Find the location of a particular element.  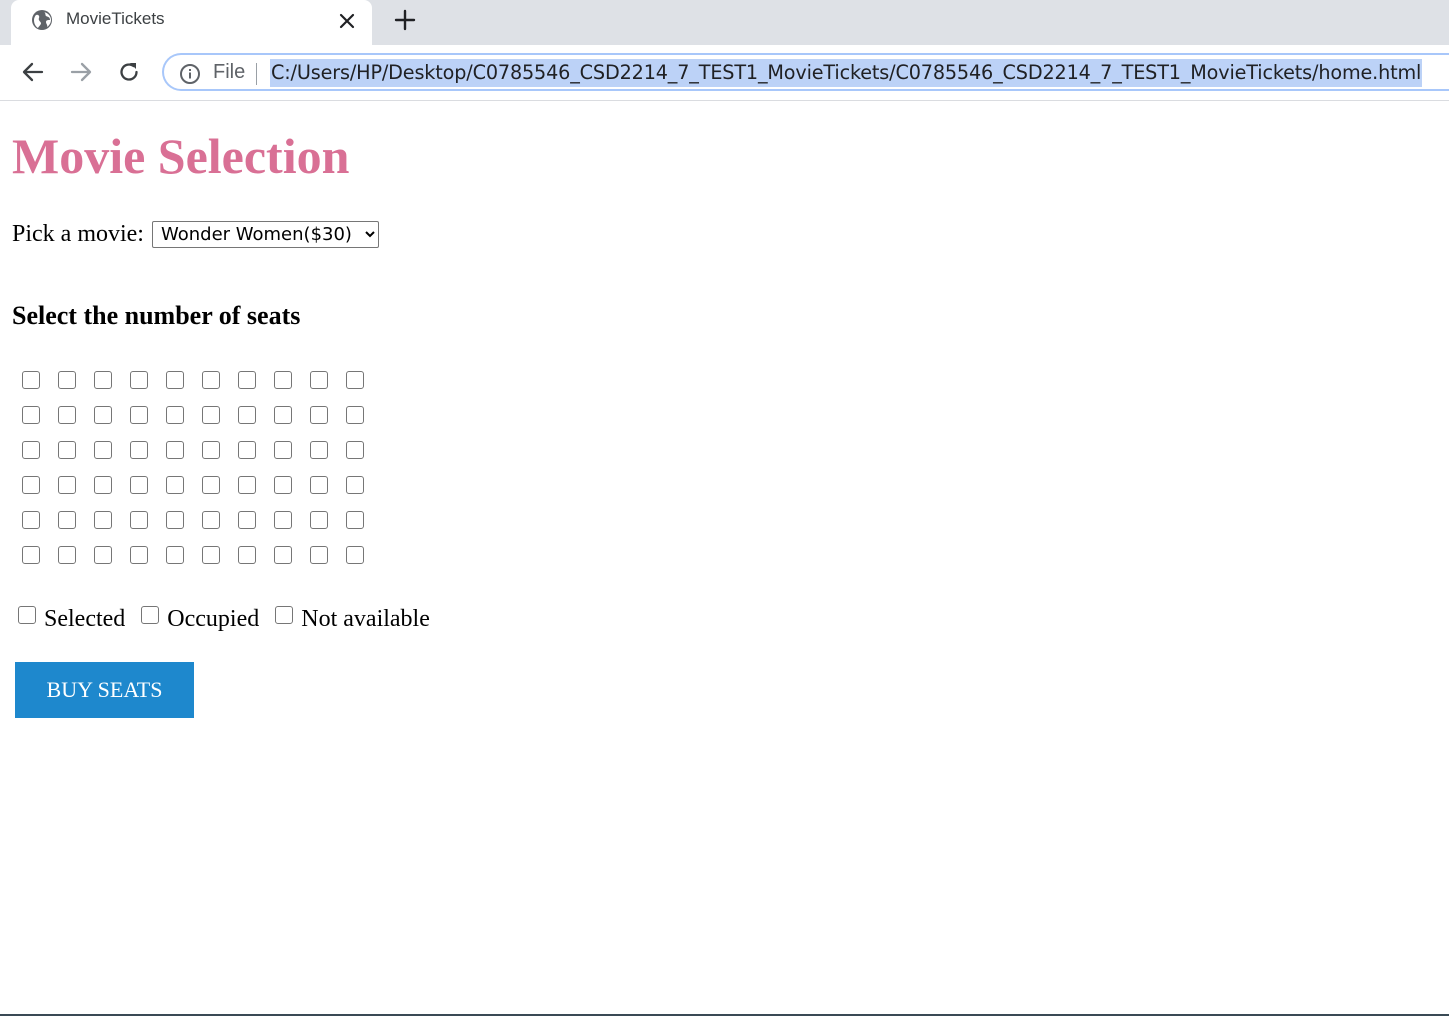

close-icon is located at coordinates (347, 21).